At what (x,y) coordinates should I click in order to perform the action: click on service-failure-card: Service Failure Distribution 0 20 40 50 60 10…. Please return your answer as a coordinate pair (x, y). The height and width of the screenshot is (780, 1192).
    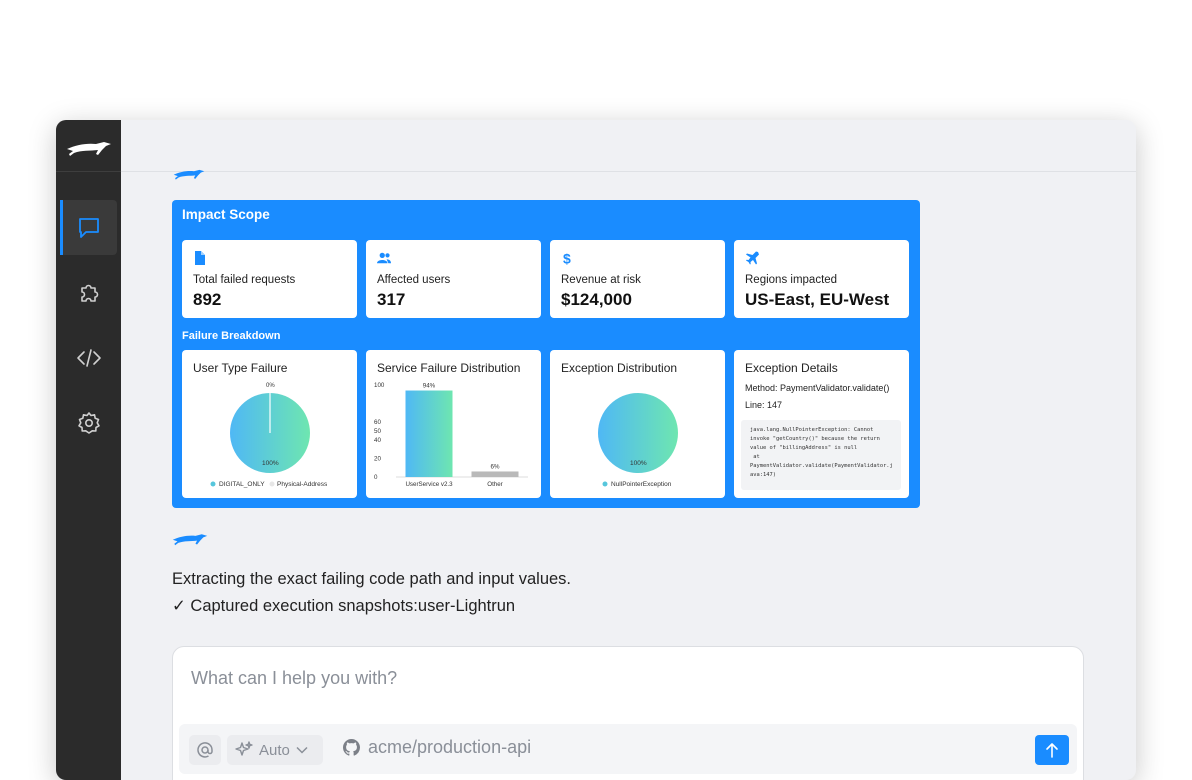
    Looking at the image, I should click on (453, 424).